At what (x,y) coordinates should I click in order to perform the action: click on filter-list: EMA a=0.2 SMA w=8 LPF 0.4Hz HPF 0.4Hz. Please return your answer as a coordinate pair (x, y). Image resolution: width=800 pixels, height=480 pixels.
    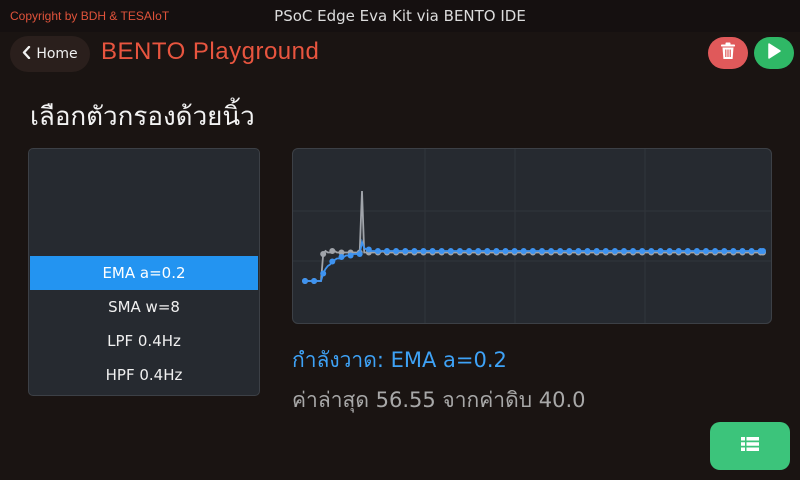
    Looking at the image, I should click on (144, 272).